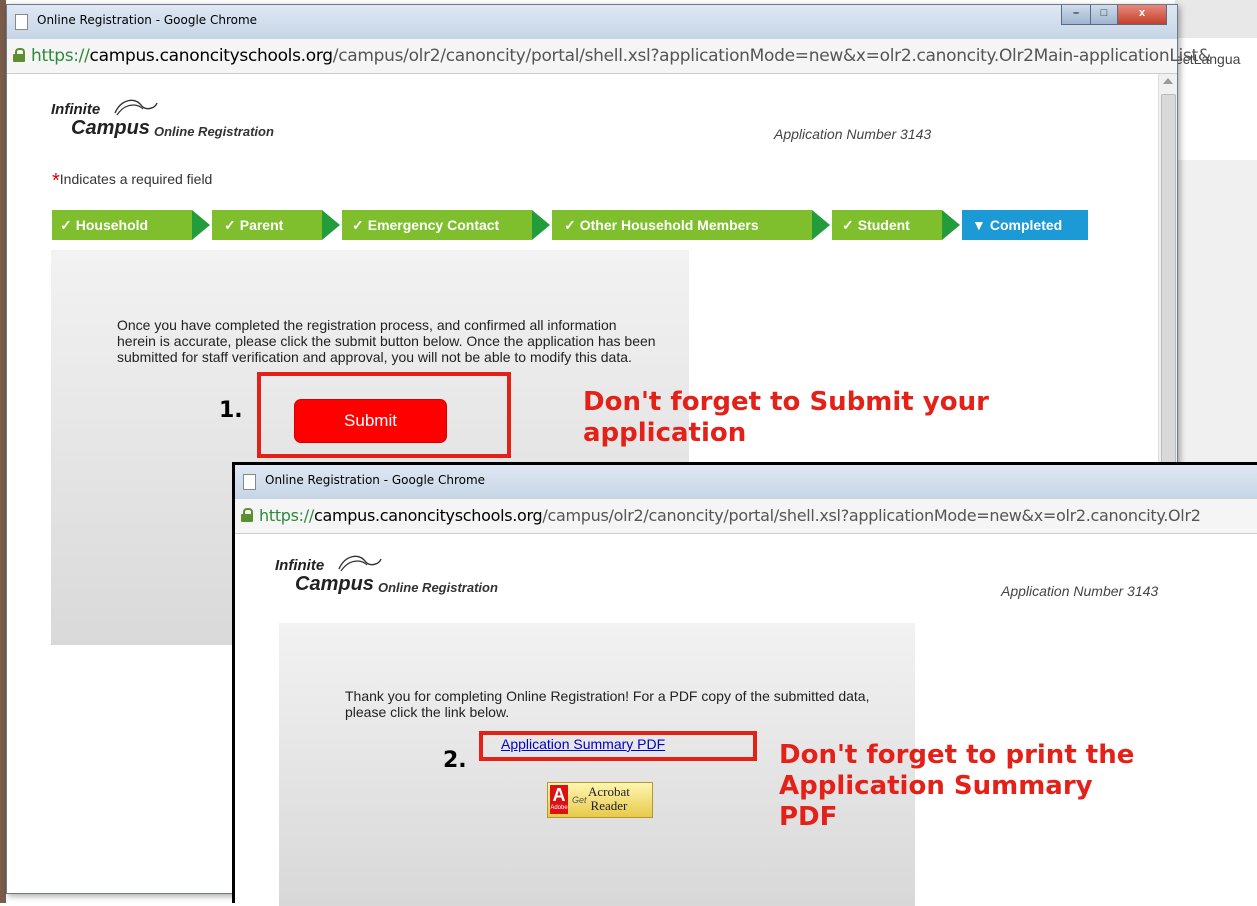  I want to click on adobe-logo-icon: A Adobe, so click(559, 799).